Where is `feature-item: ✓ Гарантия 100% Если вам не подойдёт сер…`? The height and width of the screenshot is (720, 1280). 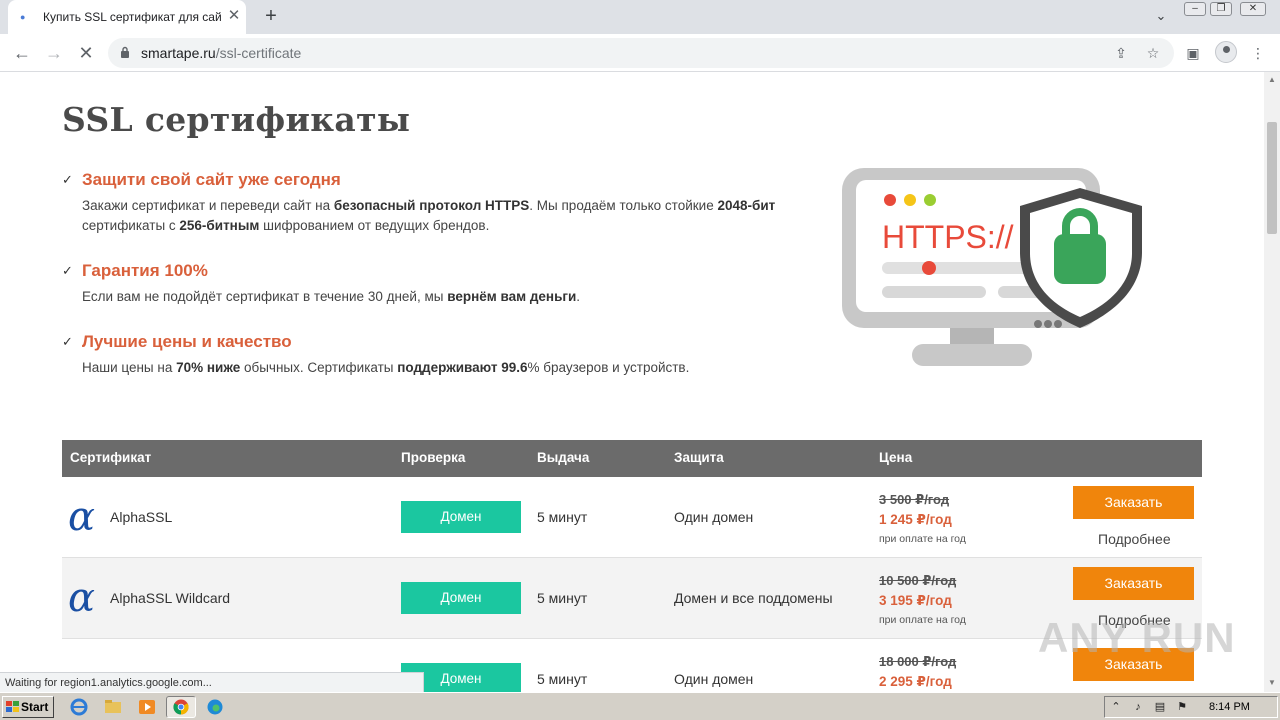
feature-item: ✓ Гарантия 100% Если вам не подойдёт сер… is located at coordinates (442, 286).